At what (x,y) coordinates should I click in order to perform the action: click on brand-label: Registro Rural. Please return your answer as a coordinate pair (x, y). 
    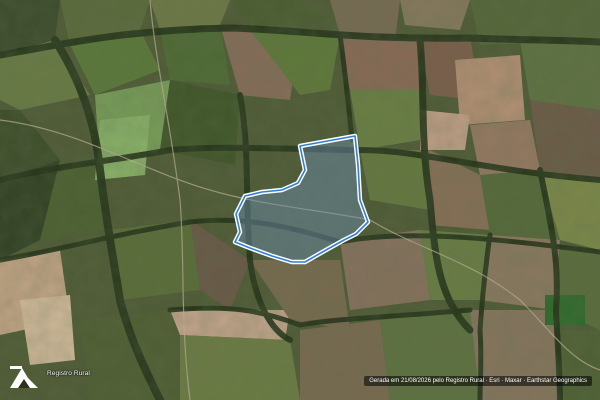
    Looking at the image, I should click on (68, 373).